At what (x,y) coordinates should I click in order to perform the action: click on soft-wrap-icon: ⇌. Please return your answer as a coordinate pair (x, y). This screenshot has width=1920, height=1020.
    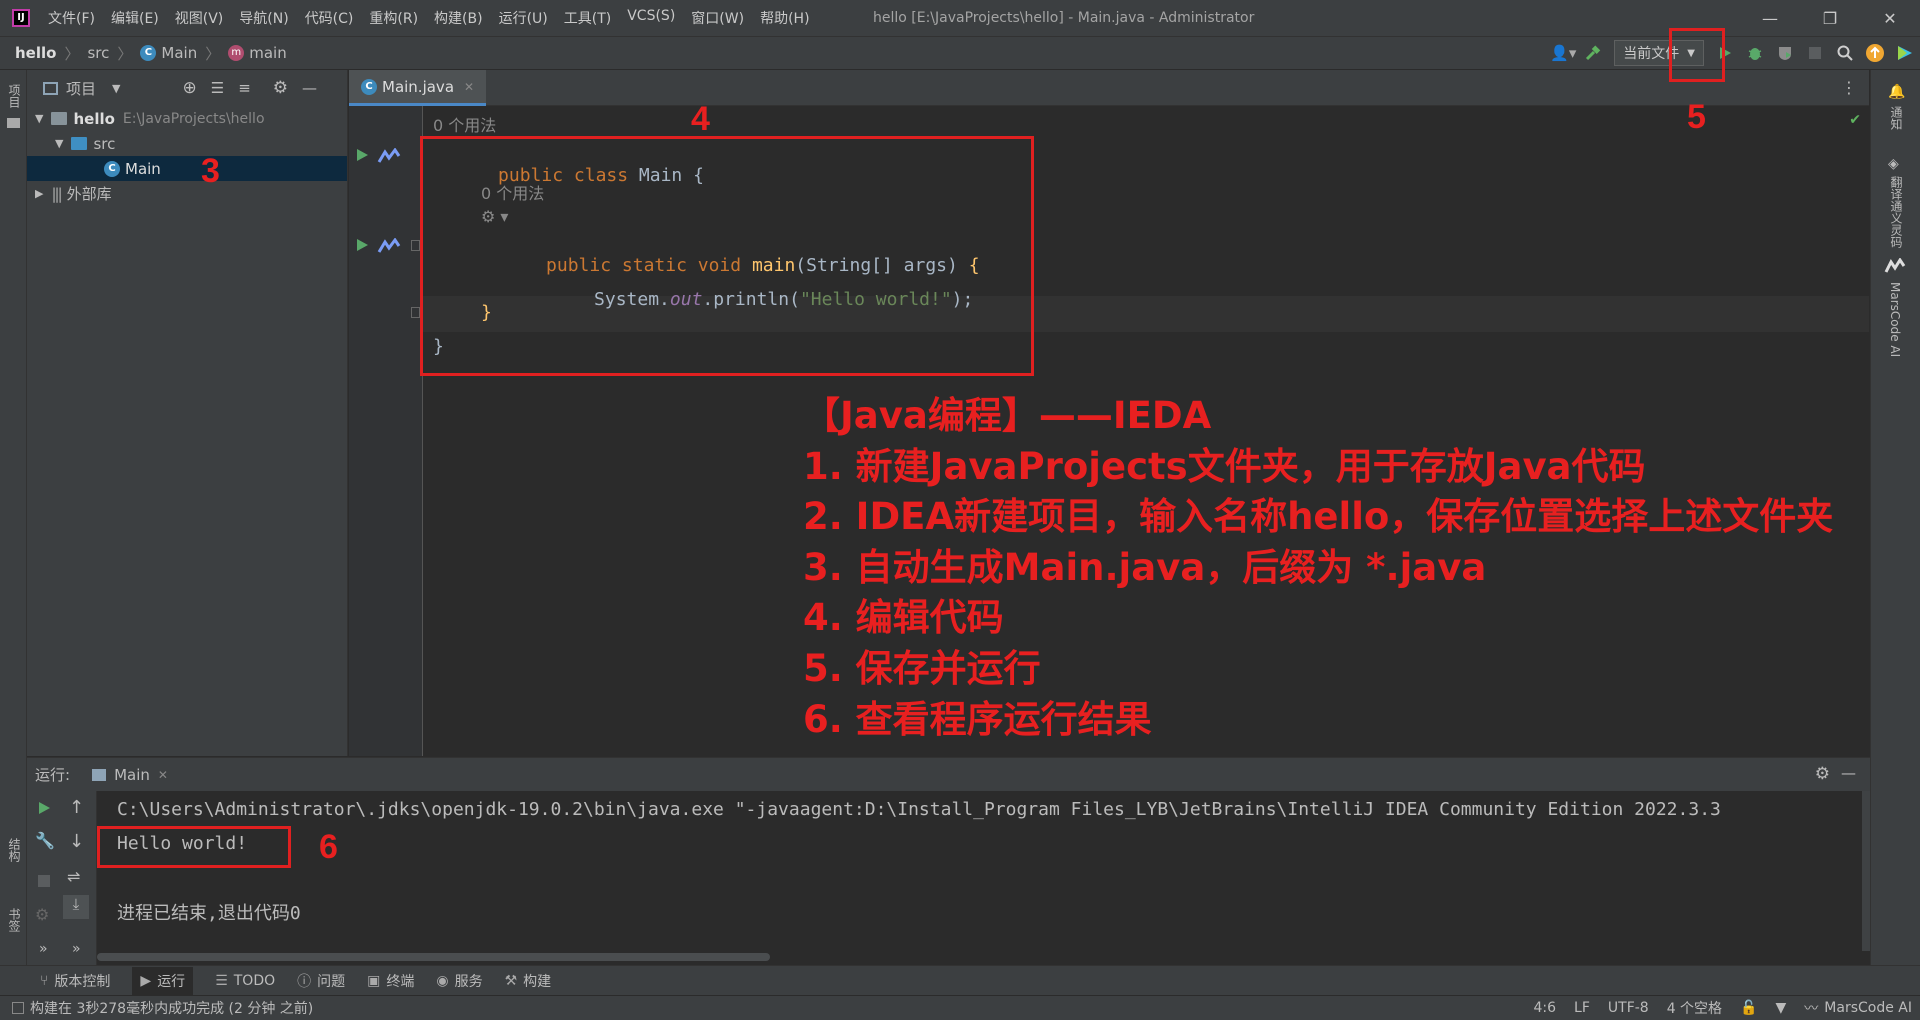
    Looking at the image, I should click on (73, 876).